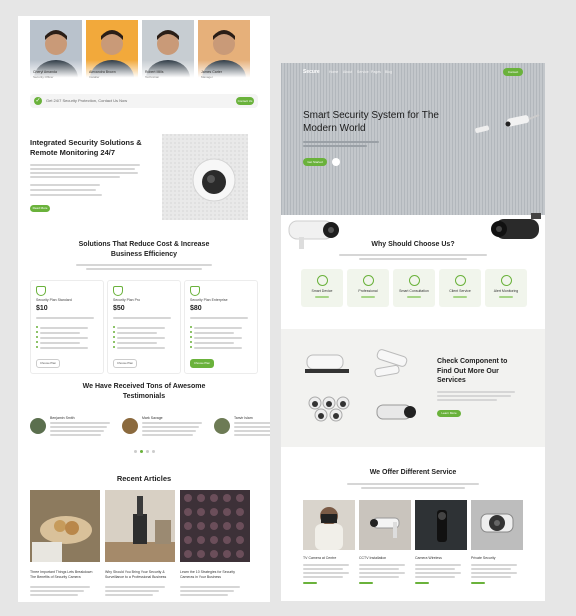  I want to click on team-member-role: Security Officer, so click(43, 77).